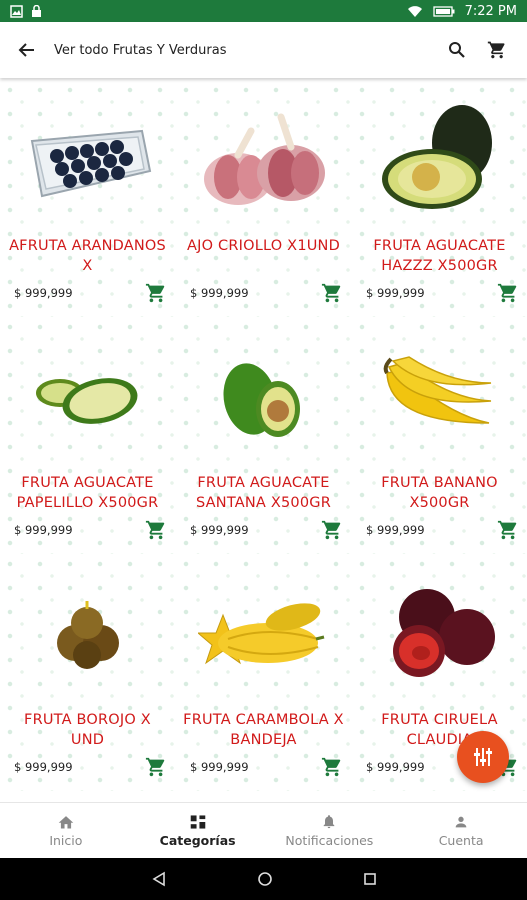  Describe the element at coordinates (66, 822) in the screenshot. I see `home-icon` at that location.